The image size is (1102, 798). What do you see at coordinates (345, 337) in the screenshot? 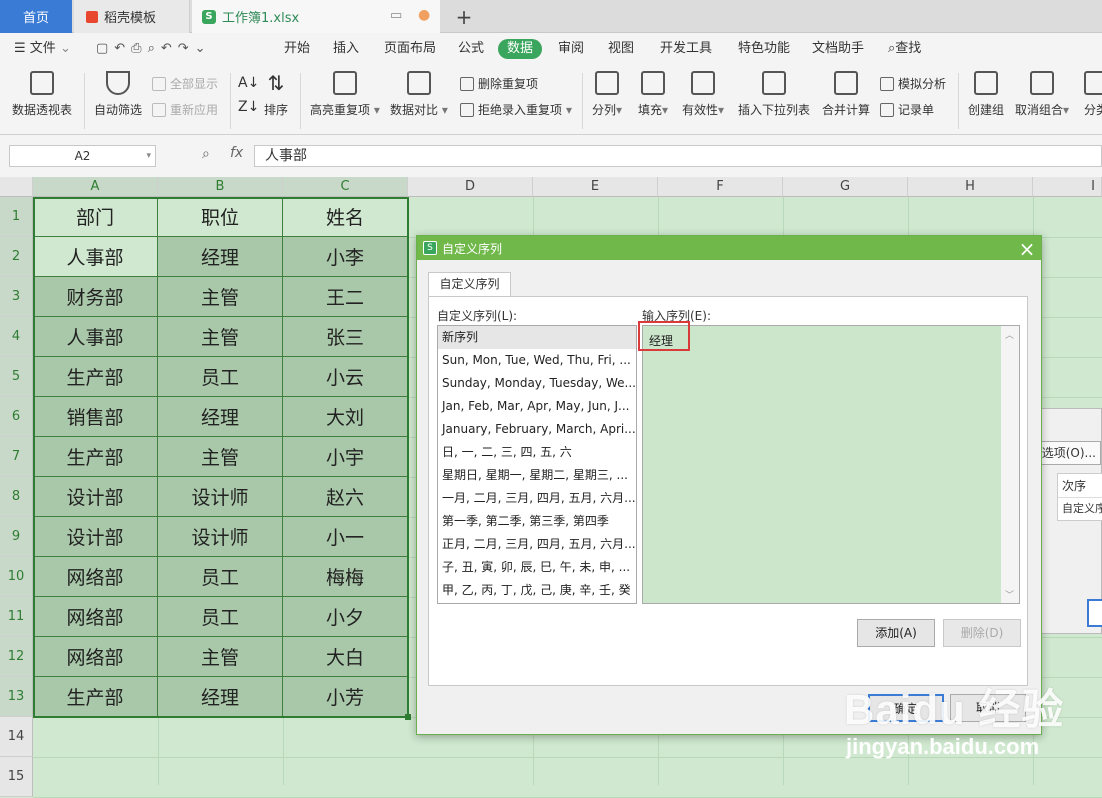
I see `table-cell: 张三` at bounding box center [345, 337].